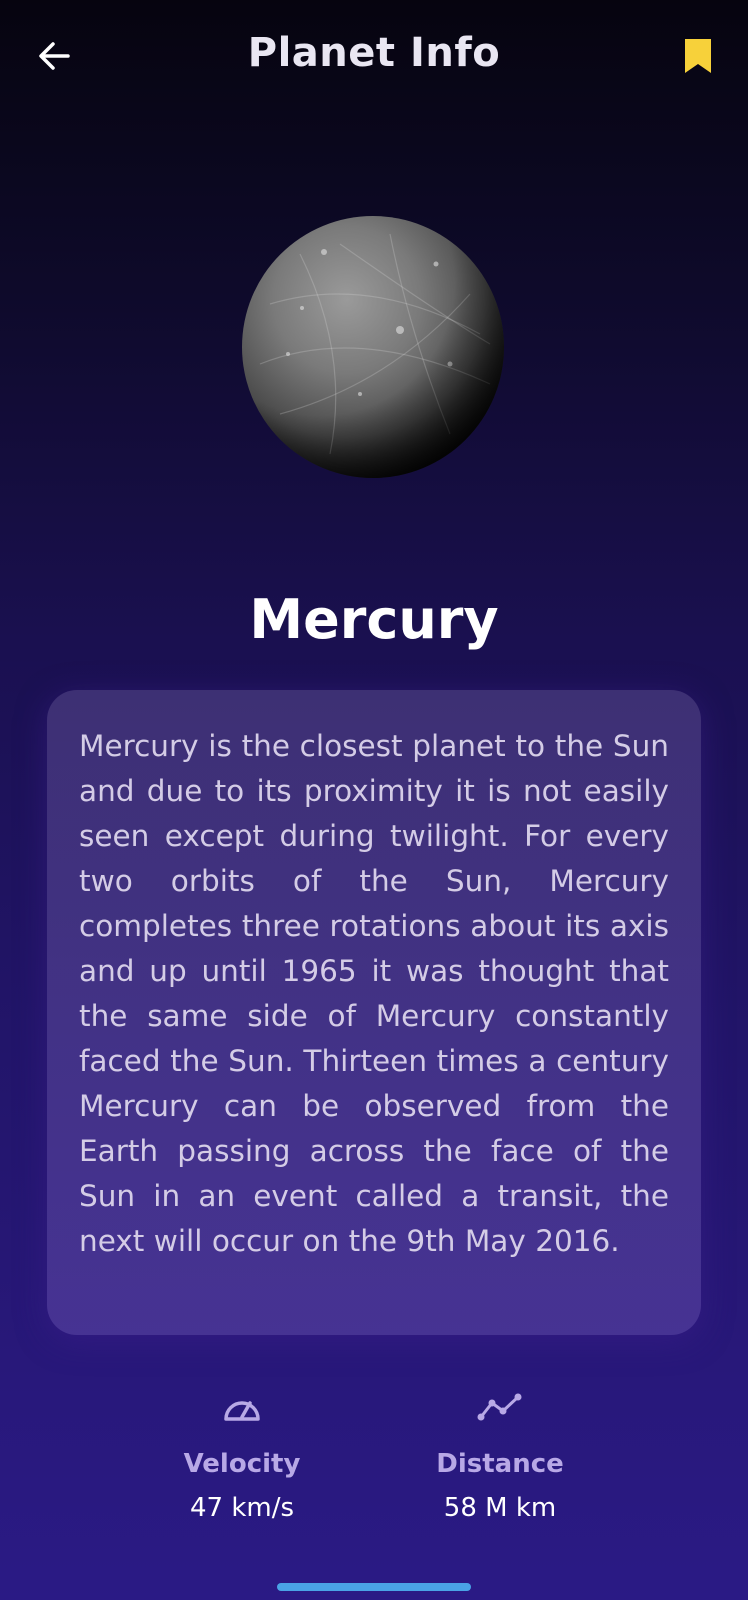  I want to click on velocity-stat: Velocity 47 km/s, so click(242, 1454).